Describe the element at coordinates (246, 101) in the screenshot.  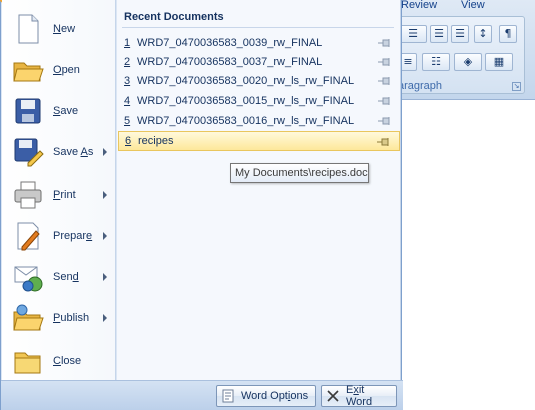
I see `doc-name: WRD7_0470036583_0015_rw_ls_rw_FINAL` at that location.